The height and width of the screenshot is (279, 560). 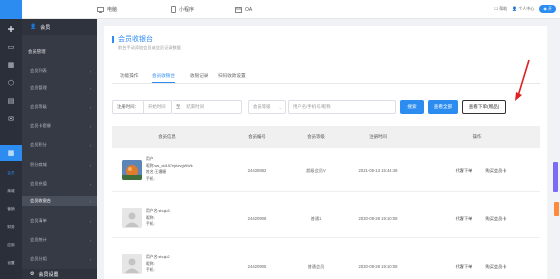 I want to click on submenu-item: 会员统计 ›, so click(x=59, y=240).